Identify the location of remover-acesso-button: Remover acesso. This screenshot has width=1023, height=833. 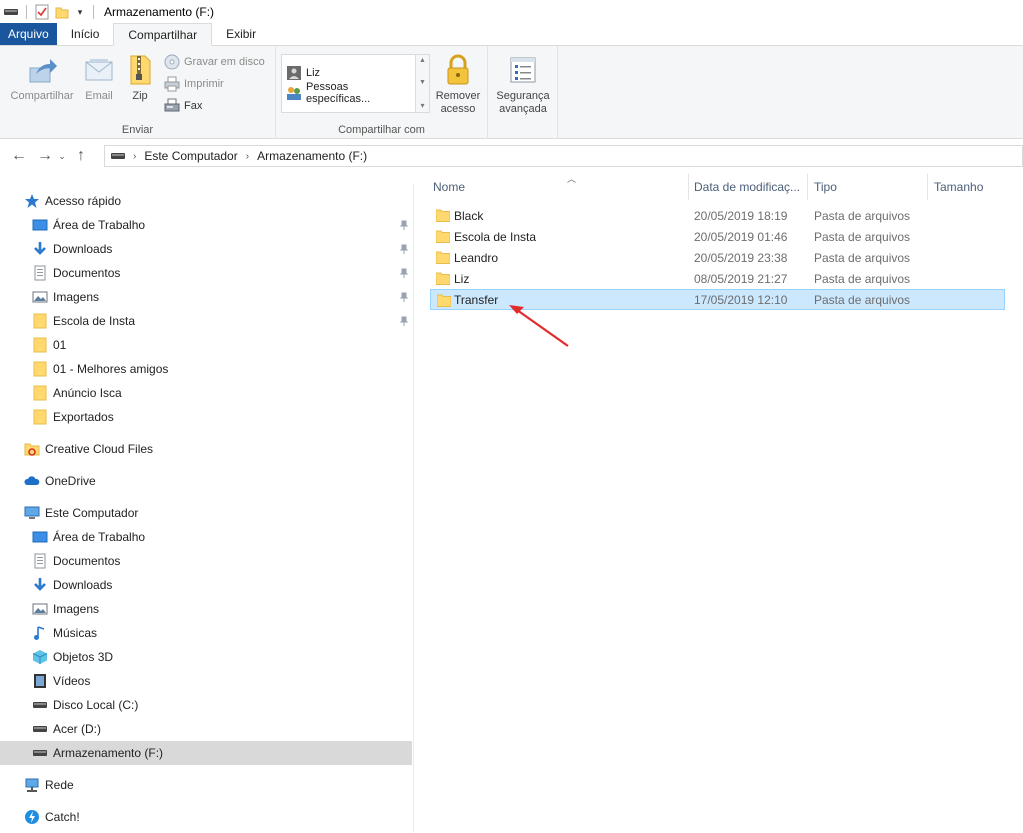
(458, 85).